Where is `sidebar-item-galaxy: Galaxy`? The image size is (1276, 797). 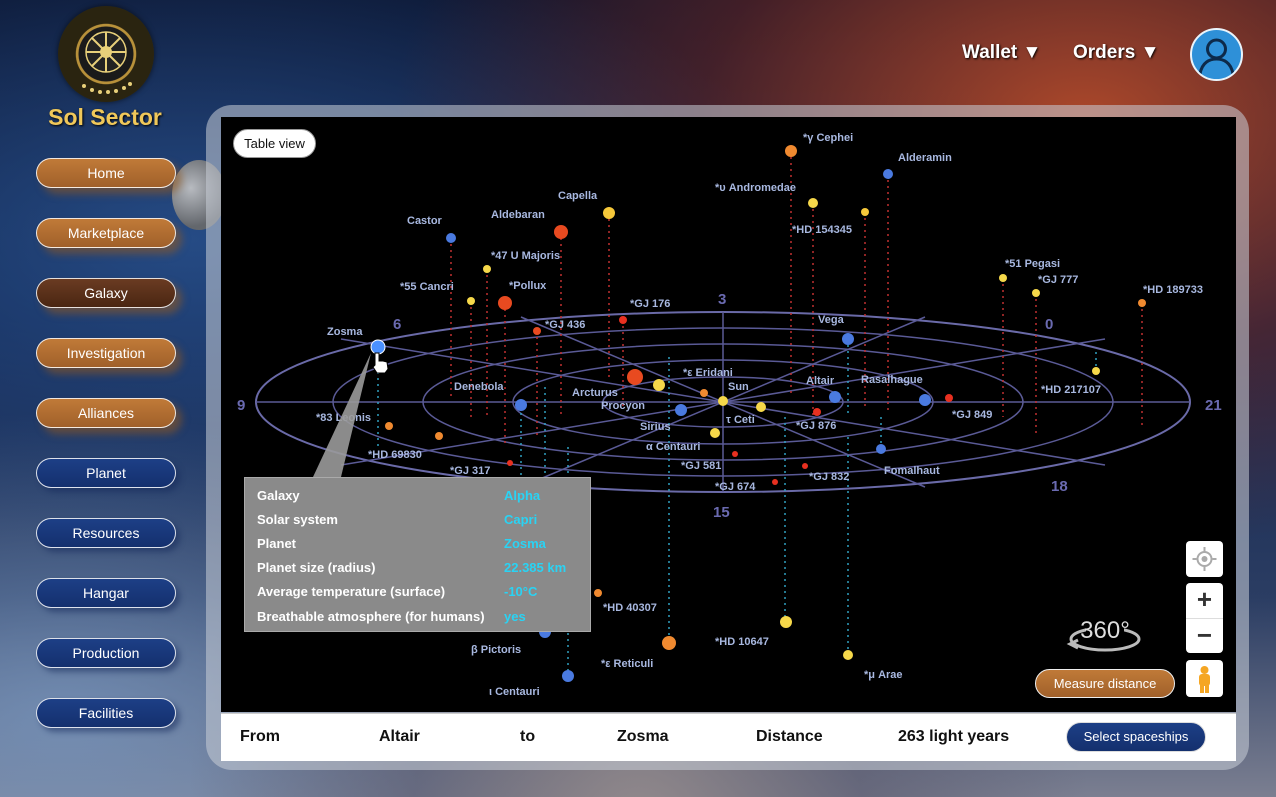 sidebar-item-galaxy: Galaxy is located at coordinates (106, 293).